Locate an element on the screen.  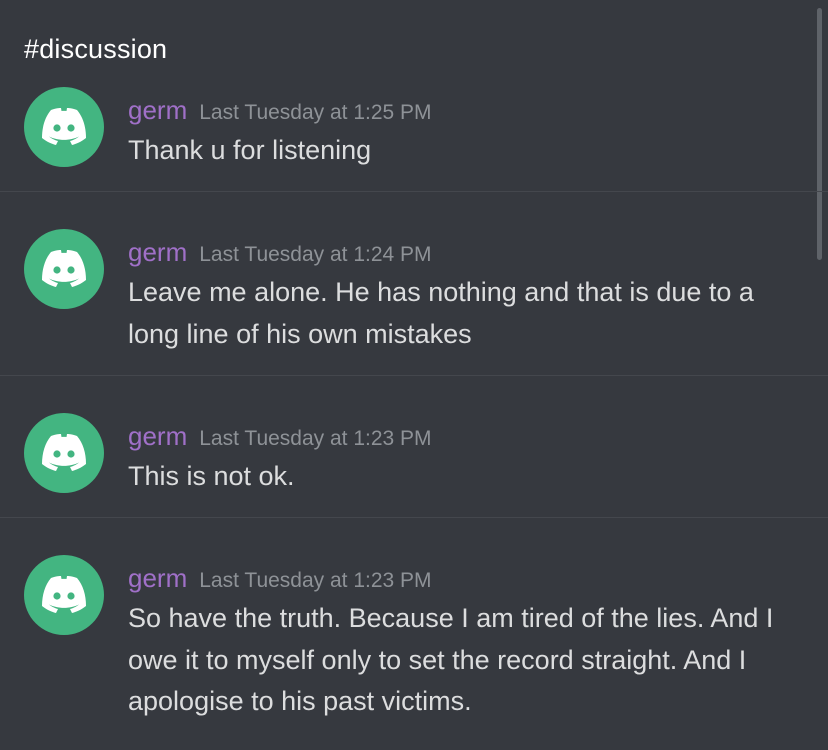
timestamp: Last Tuesday at 1:25 PM is located at coordinates (315, 112).